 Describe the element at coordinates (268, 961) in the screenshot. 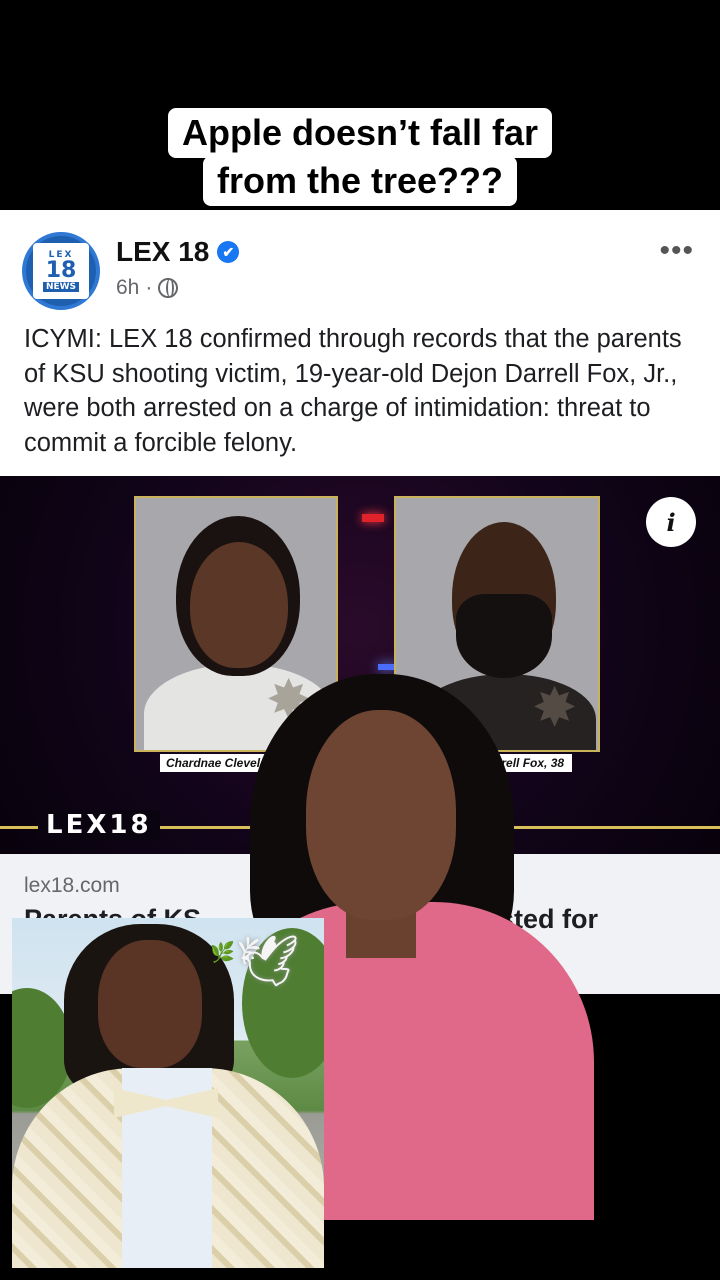

I see `dove-icon: 🕊` at that location.